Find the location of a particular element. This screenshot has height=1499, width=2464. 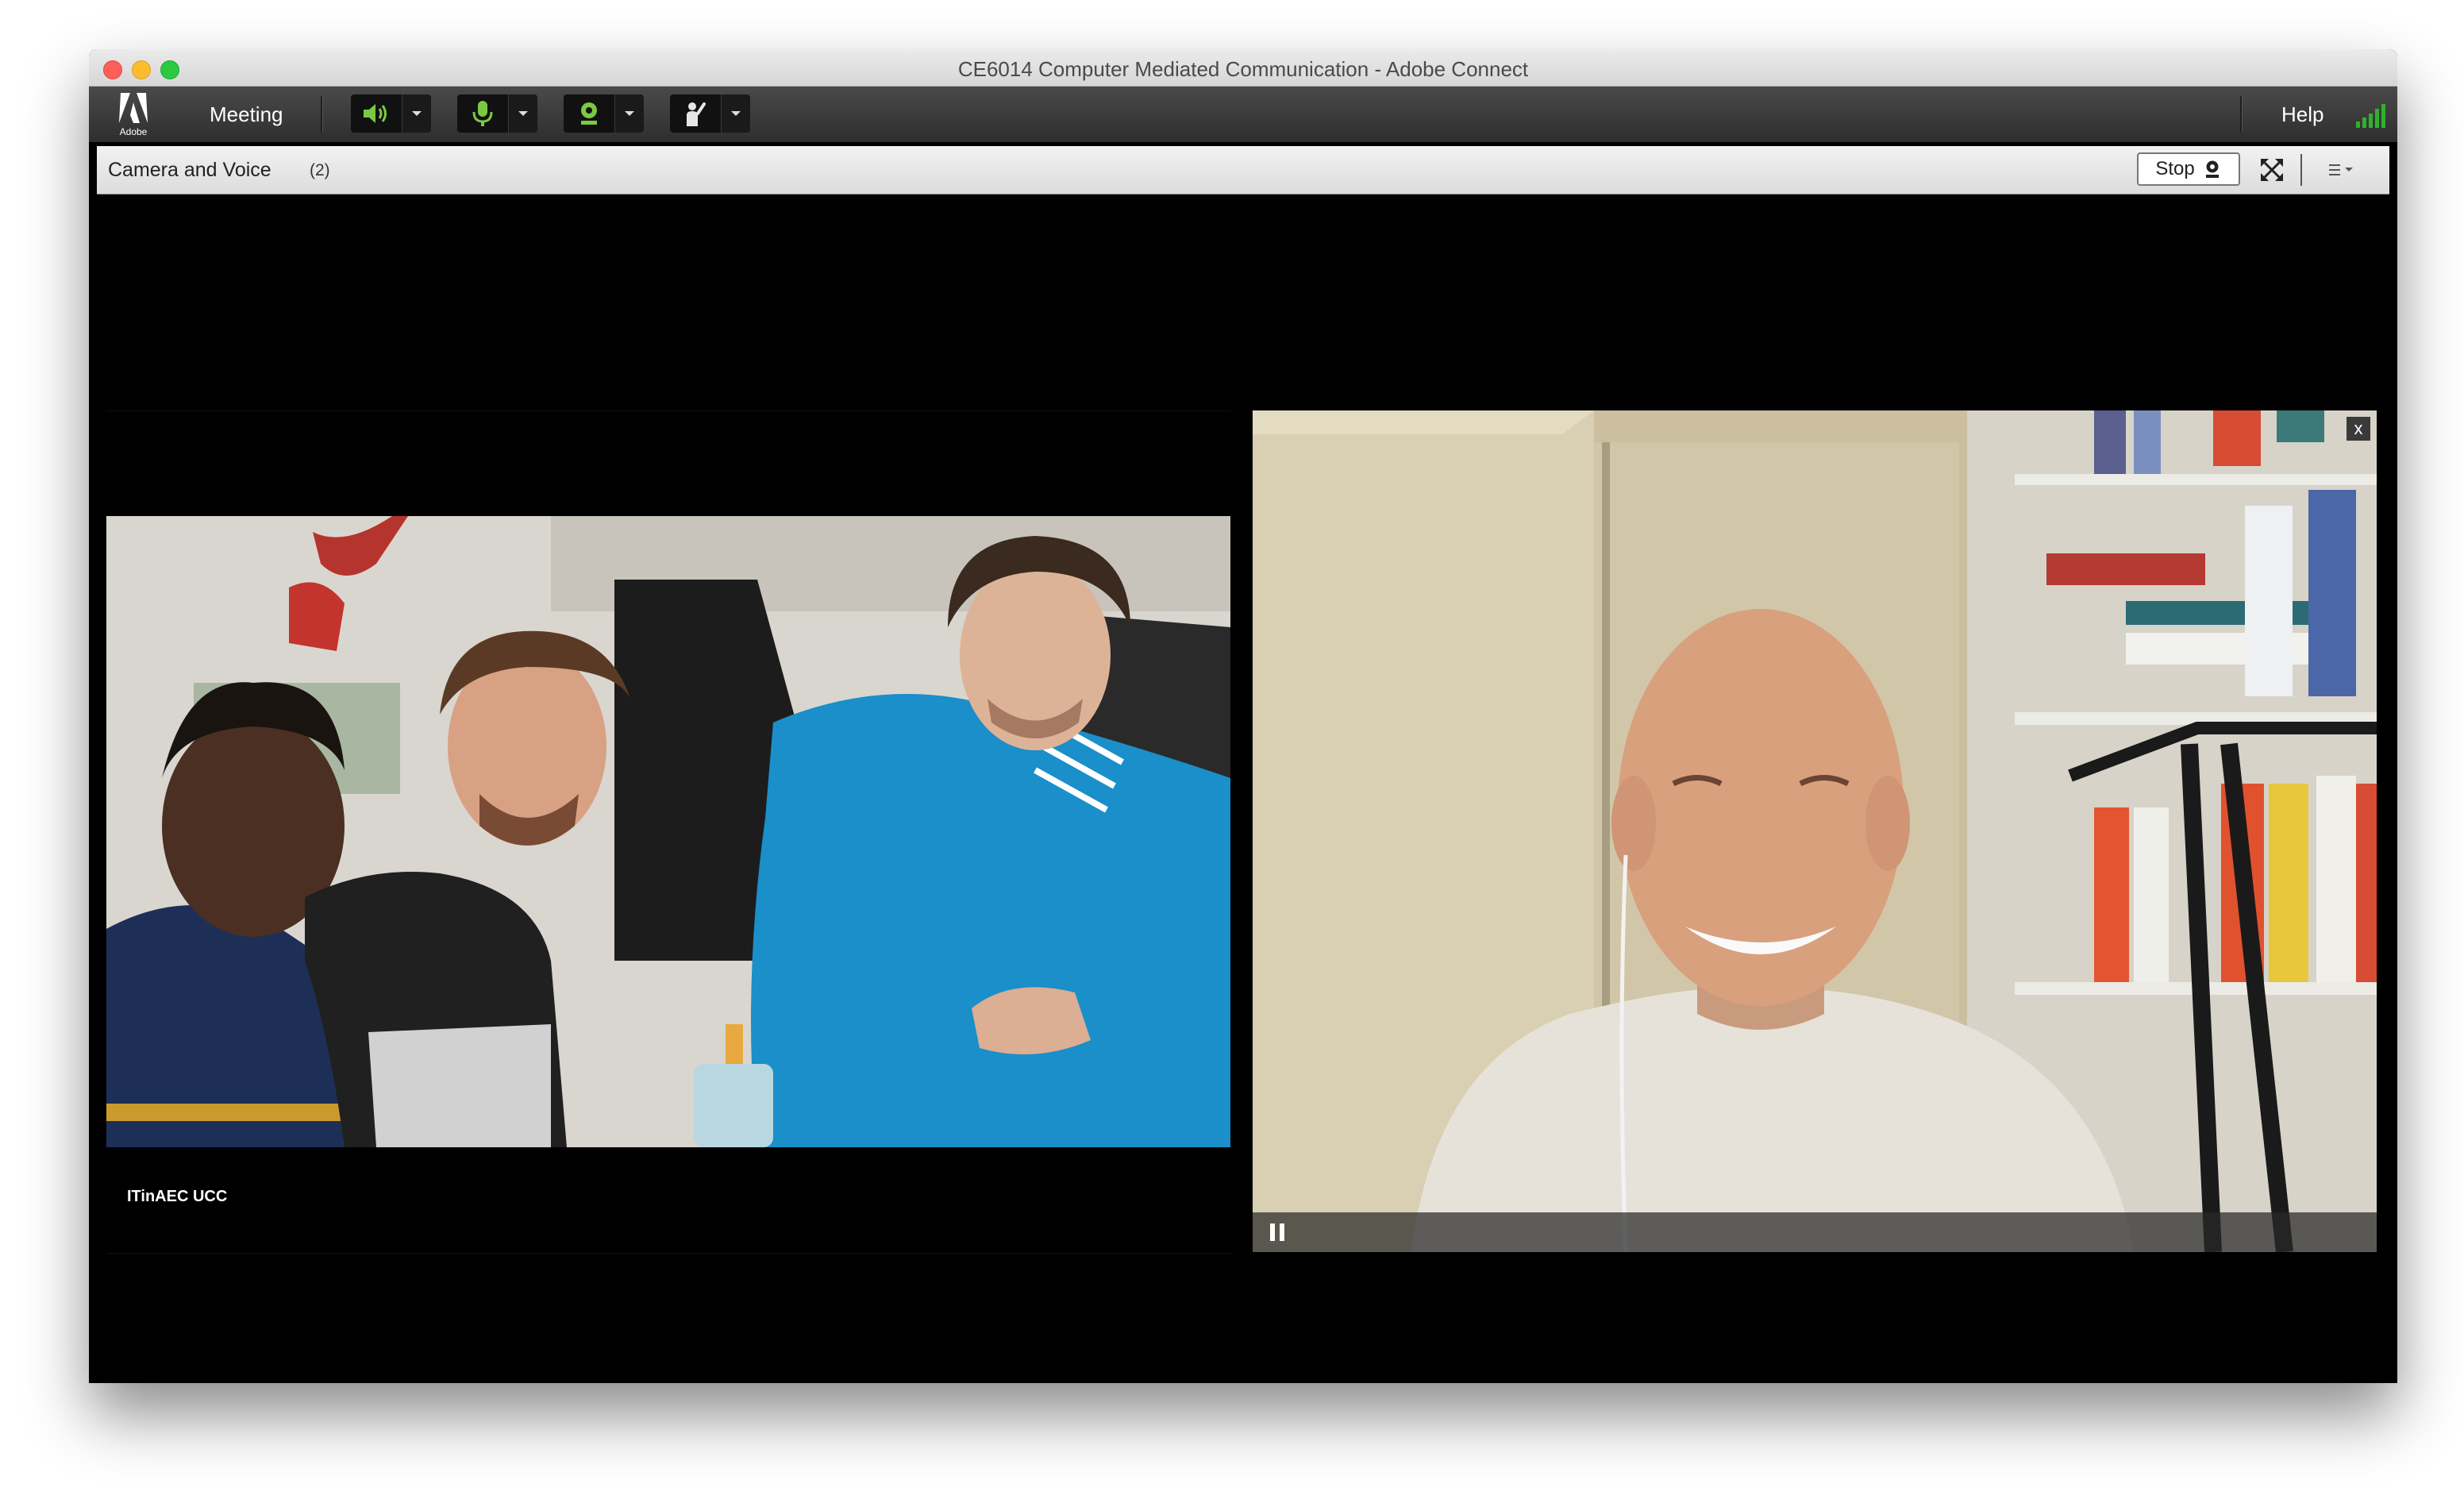

video-label: ITinAEC UCC is located at coordinates (177, 1196).